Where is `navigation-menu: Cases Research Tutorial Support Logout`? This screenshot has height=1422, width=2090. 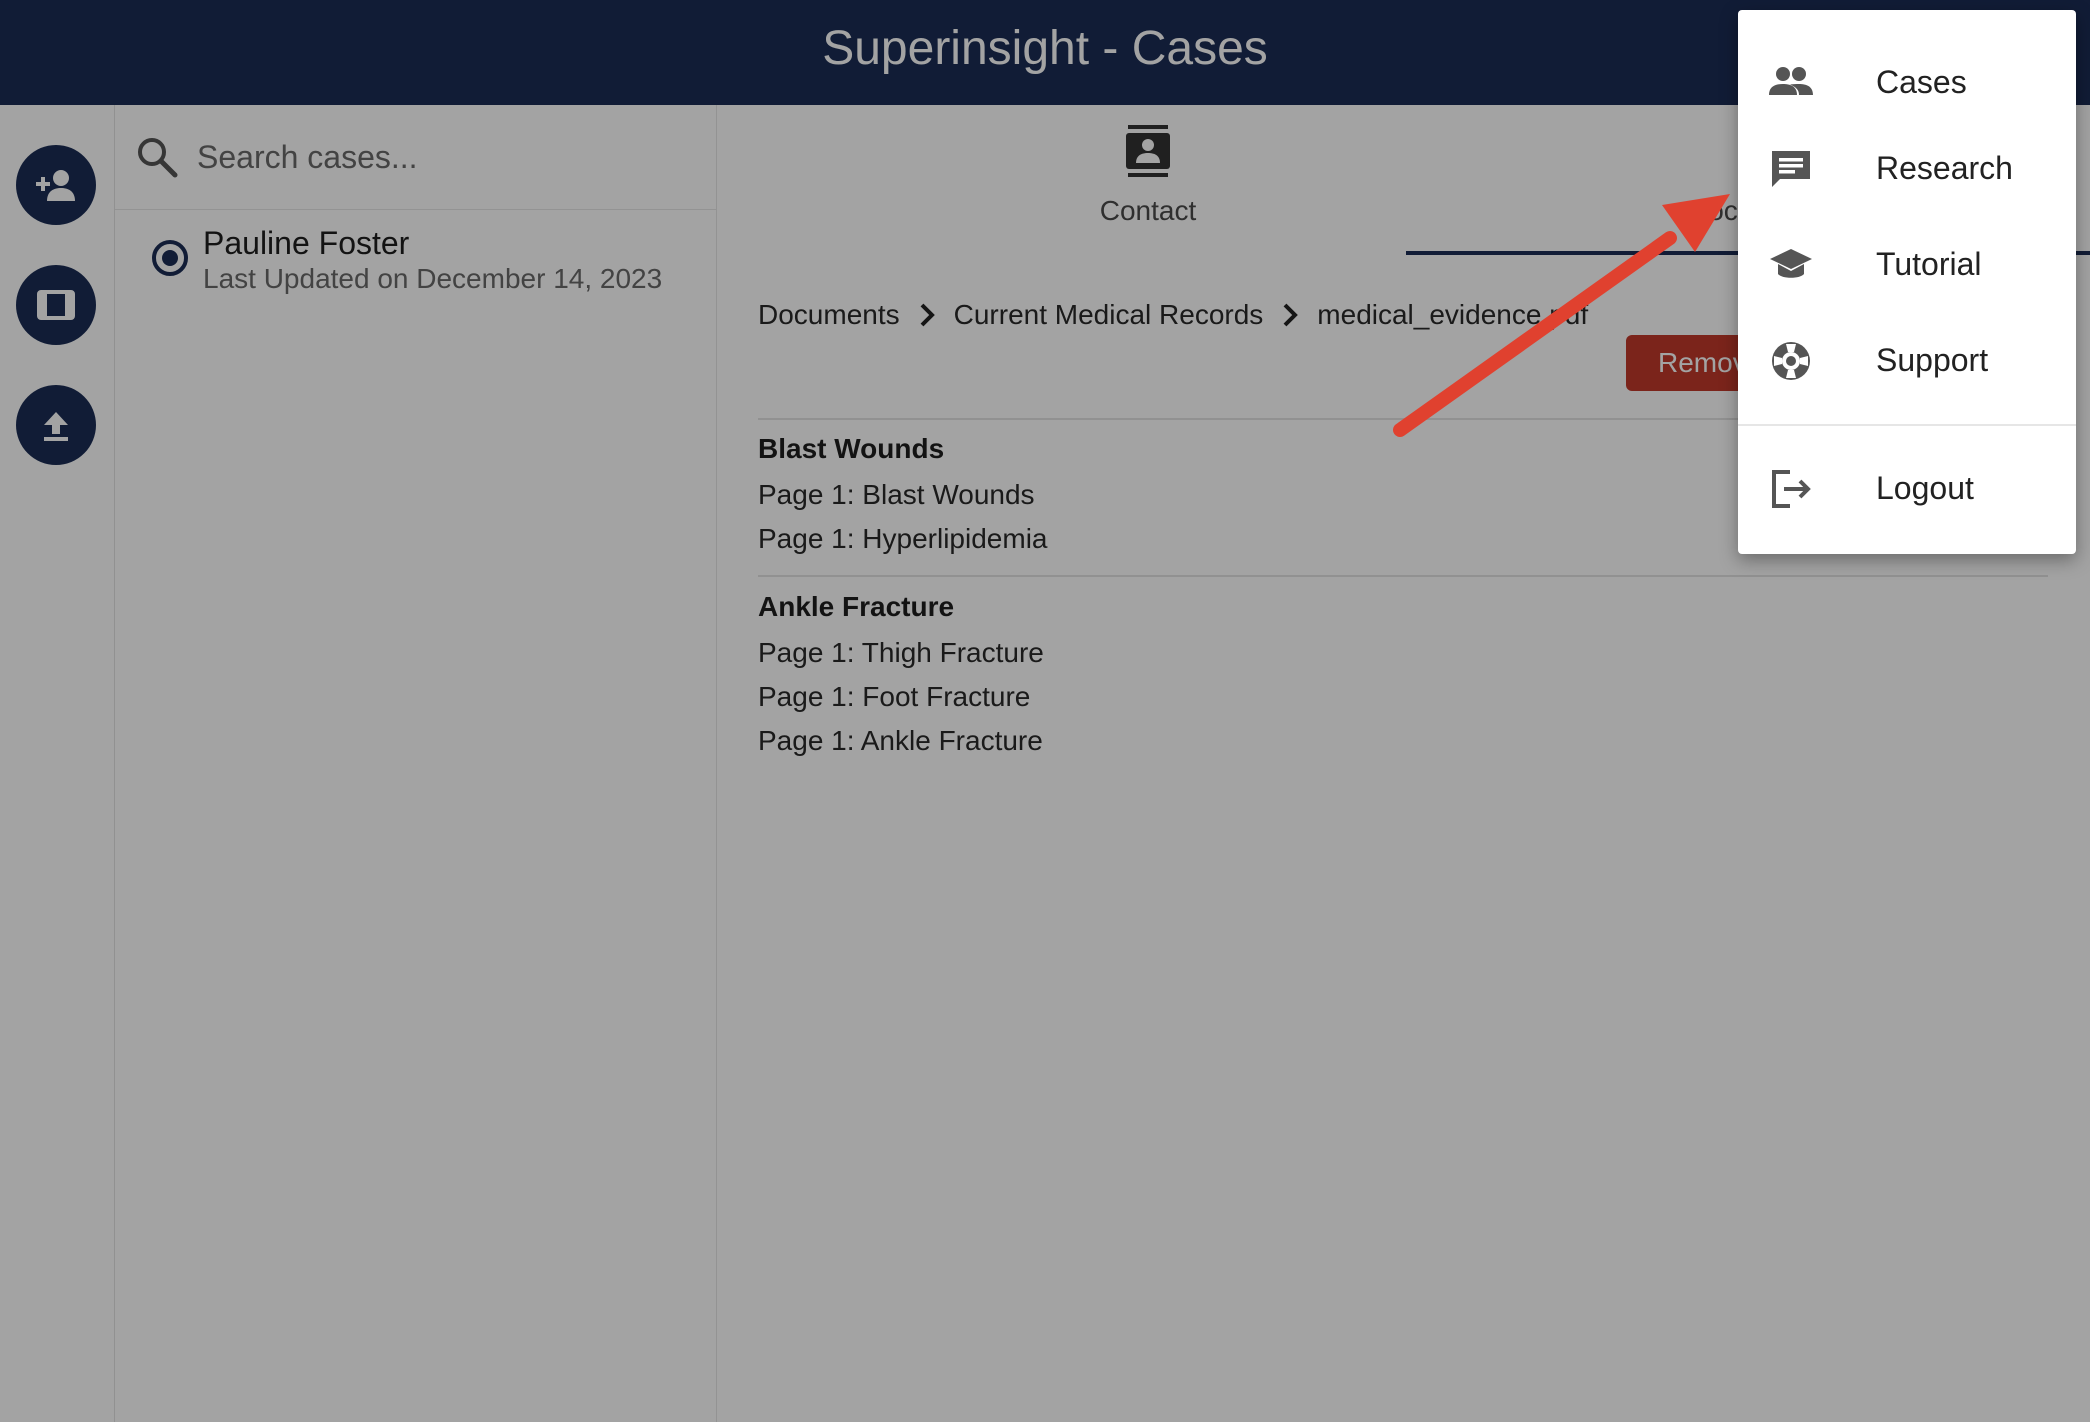
navigation-menu: Cases Research Tutorial Support Logout is located at coordinates (1907, 282).